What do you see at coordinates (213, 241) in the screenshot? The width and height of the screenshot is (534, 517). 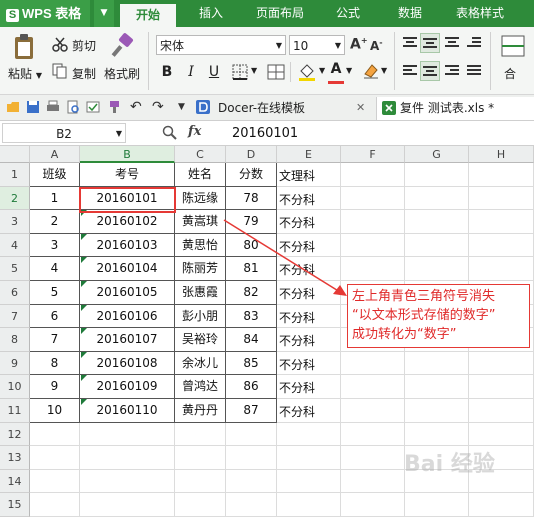 I see `annotation-layer` at bounding box center [213, 241].